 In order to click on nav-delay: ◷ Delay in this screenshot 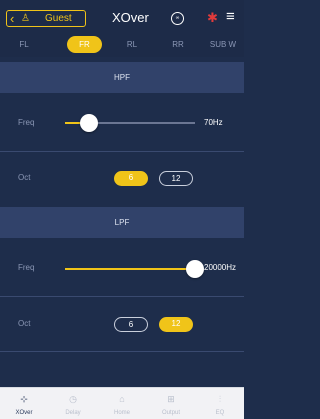, I will do `click(73, 403)`.